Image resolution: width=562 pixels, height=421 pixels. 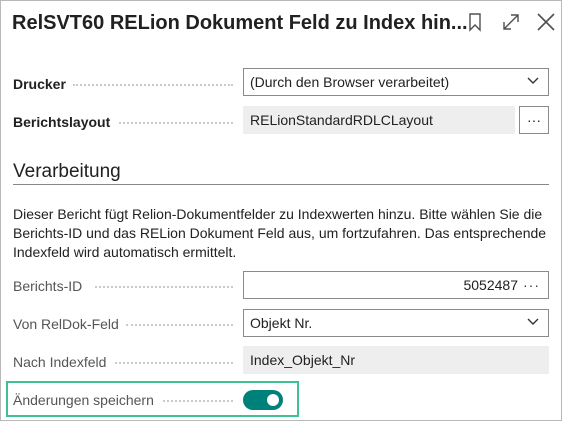 I want to click on layout-lookup-button: ···, so click(x=534, y=120).